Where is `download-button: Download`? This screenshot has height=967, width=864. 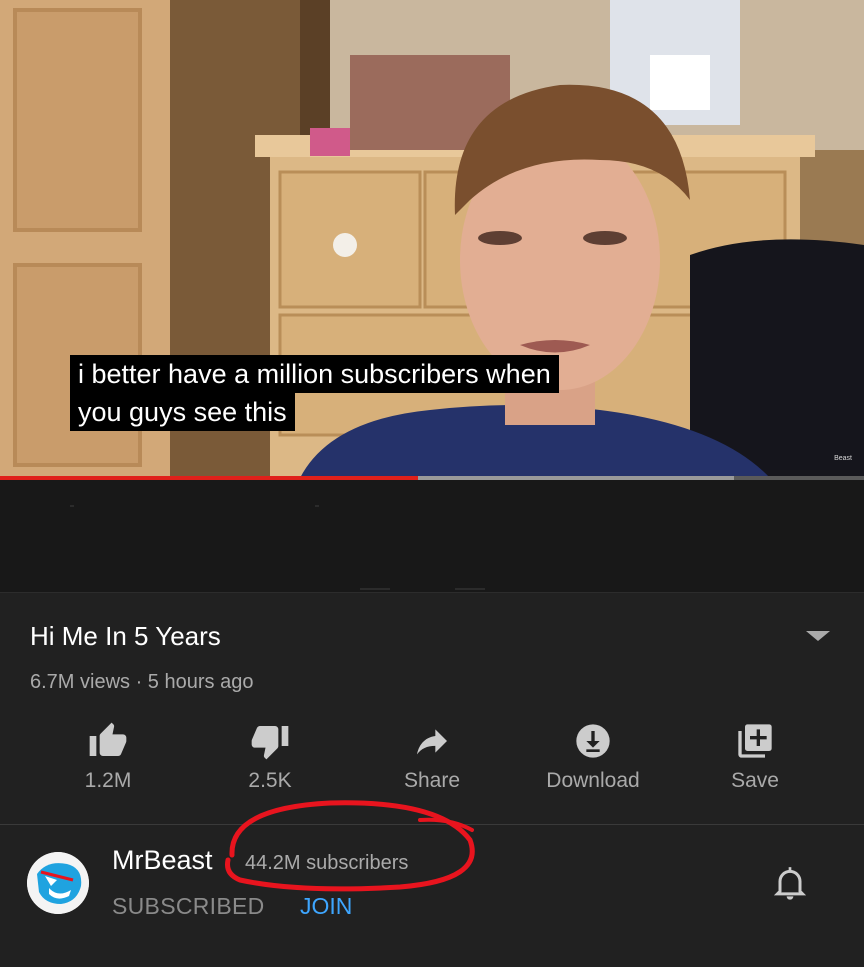 download-button: Download is located at coordinates (593, 761).